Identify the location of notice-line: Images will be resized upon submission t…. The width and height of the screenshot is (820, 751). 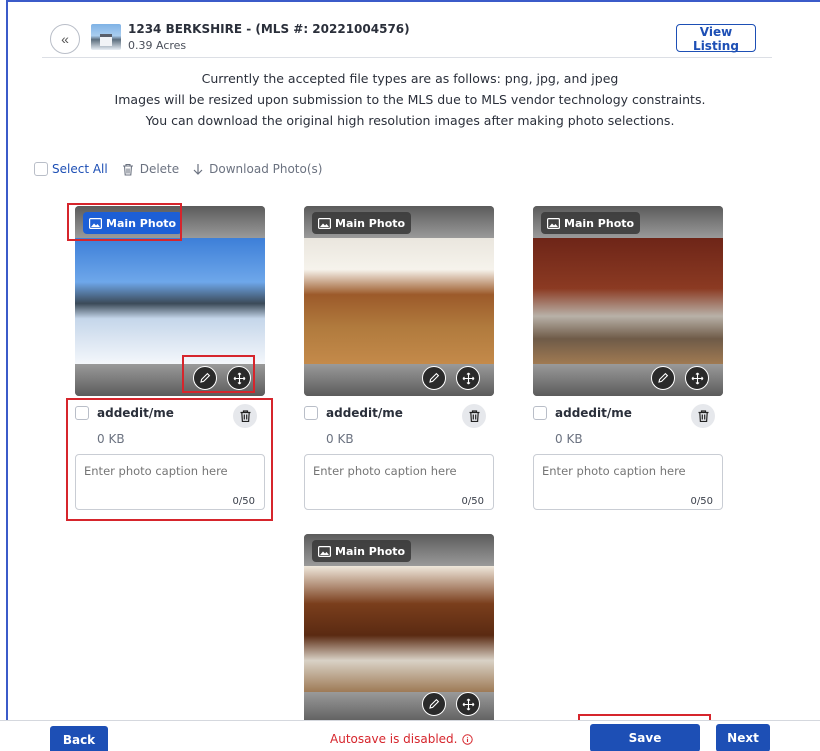
(410, 99).